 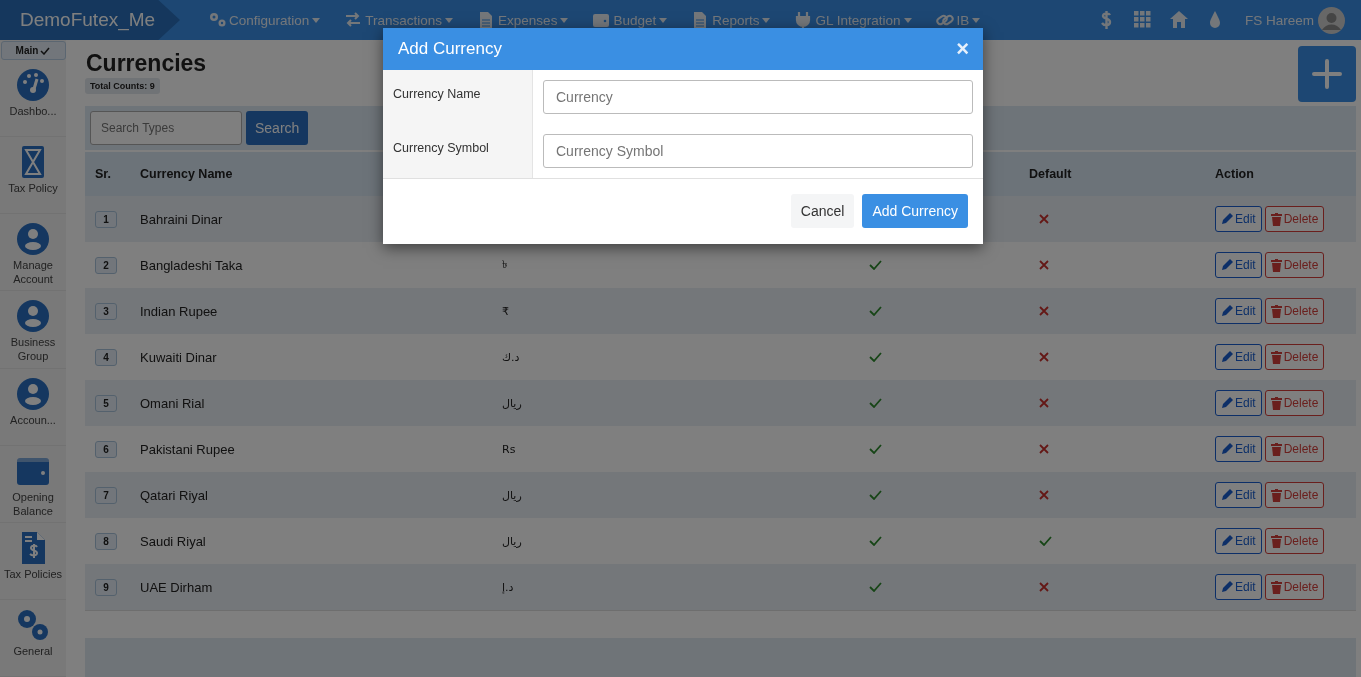 What do you see at coordinates (106, 587) in the screenshot?
I see `row-number: 9` at bounding box center [106, 587].